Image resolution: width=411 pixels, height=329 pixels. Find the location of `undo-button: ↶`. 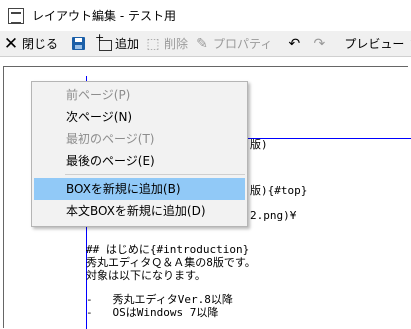

undo-button: ↶ is located at coordinates (295, 44).